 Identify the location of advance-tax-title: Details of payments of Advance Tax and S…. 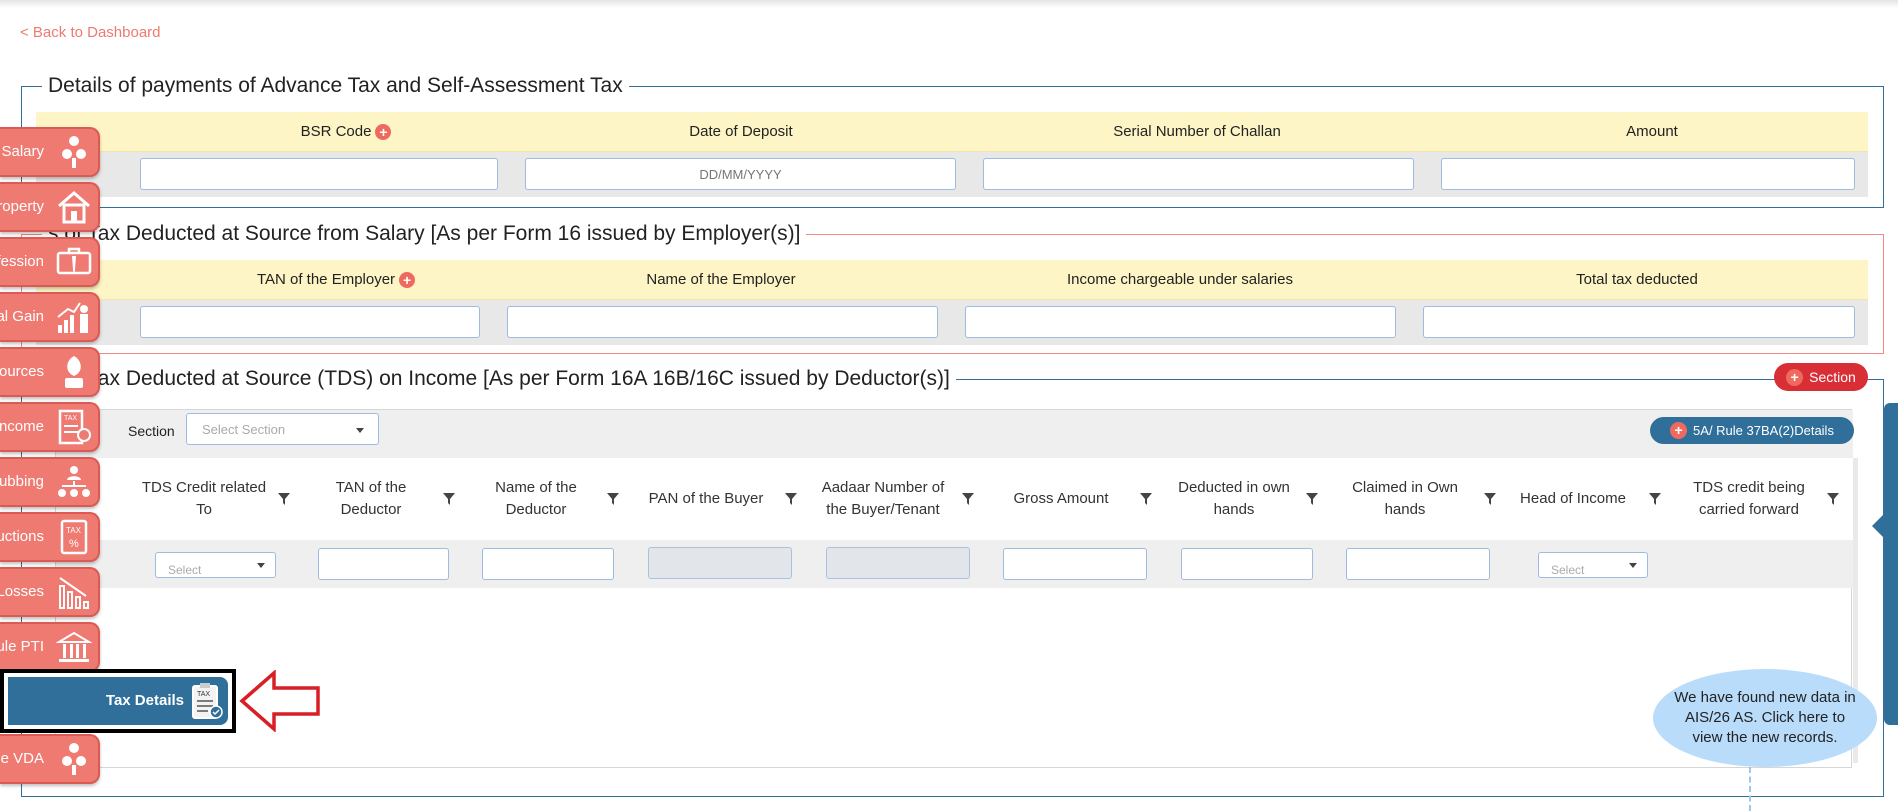
(335, 85).